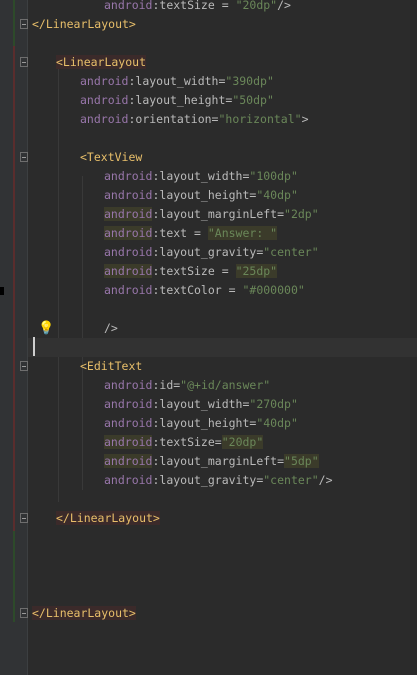  I want to click on token-attr: :orientation=, so click(173, 119).